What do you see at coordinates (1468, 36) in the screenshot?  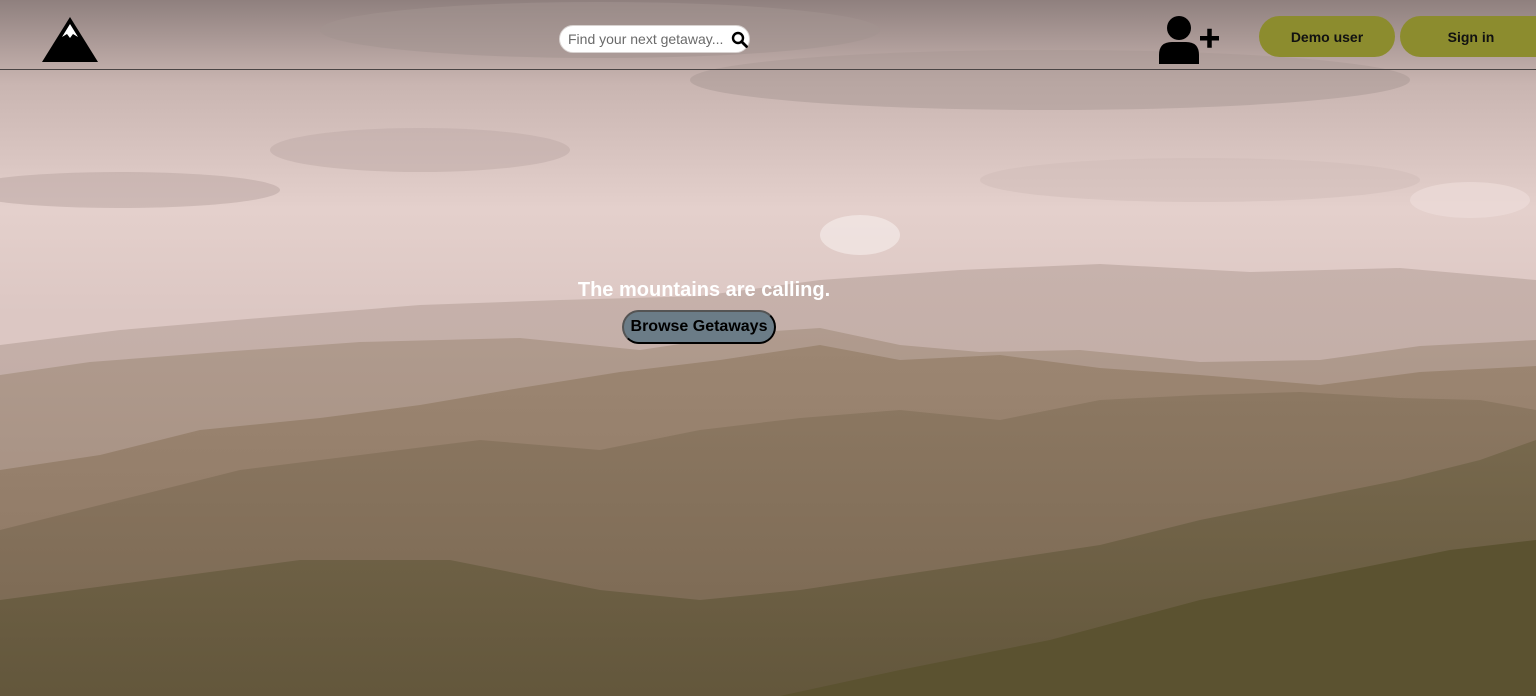 I see `sign-in-button: Sign in` at bounding box center [1468, 36].